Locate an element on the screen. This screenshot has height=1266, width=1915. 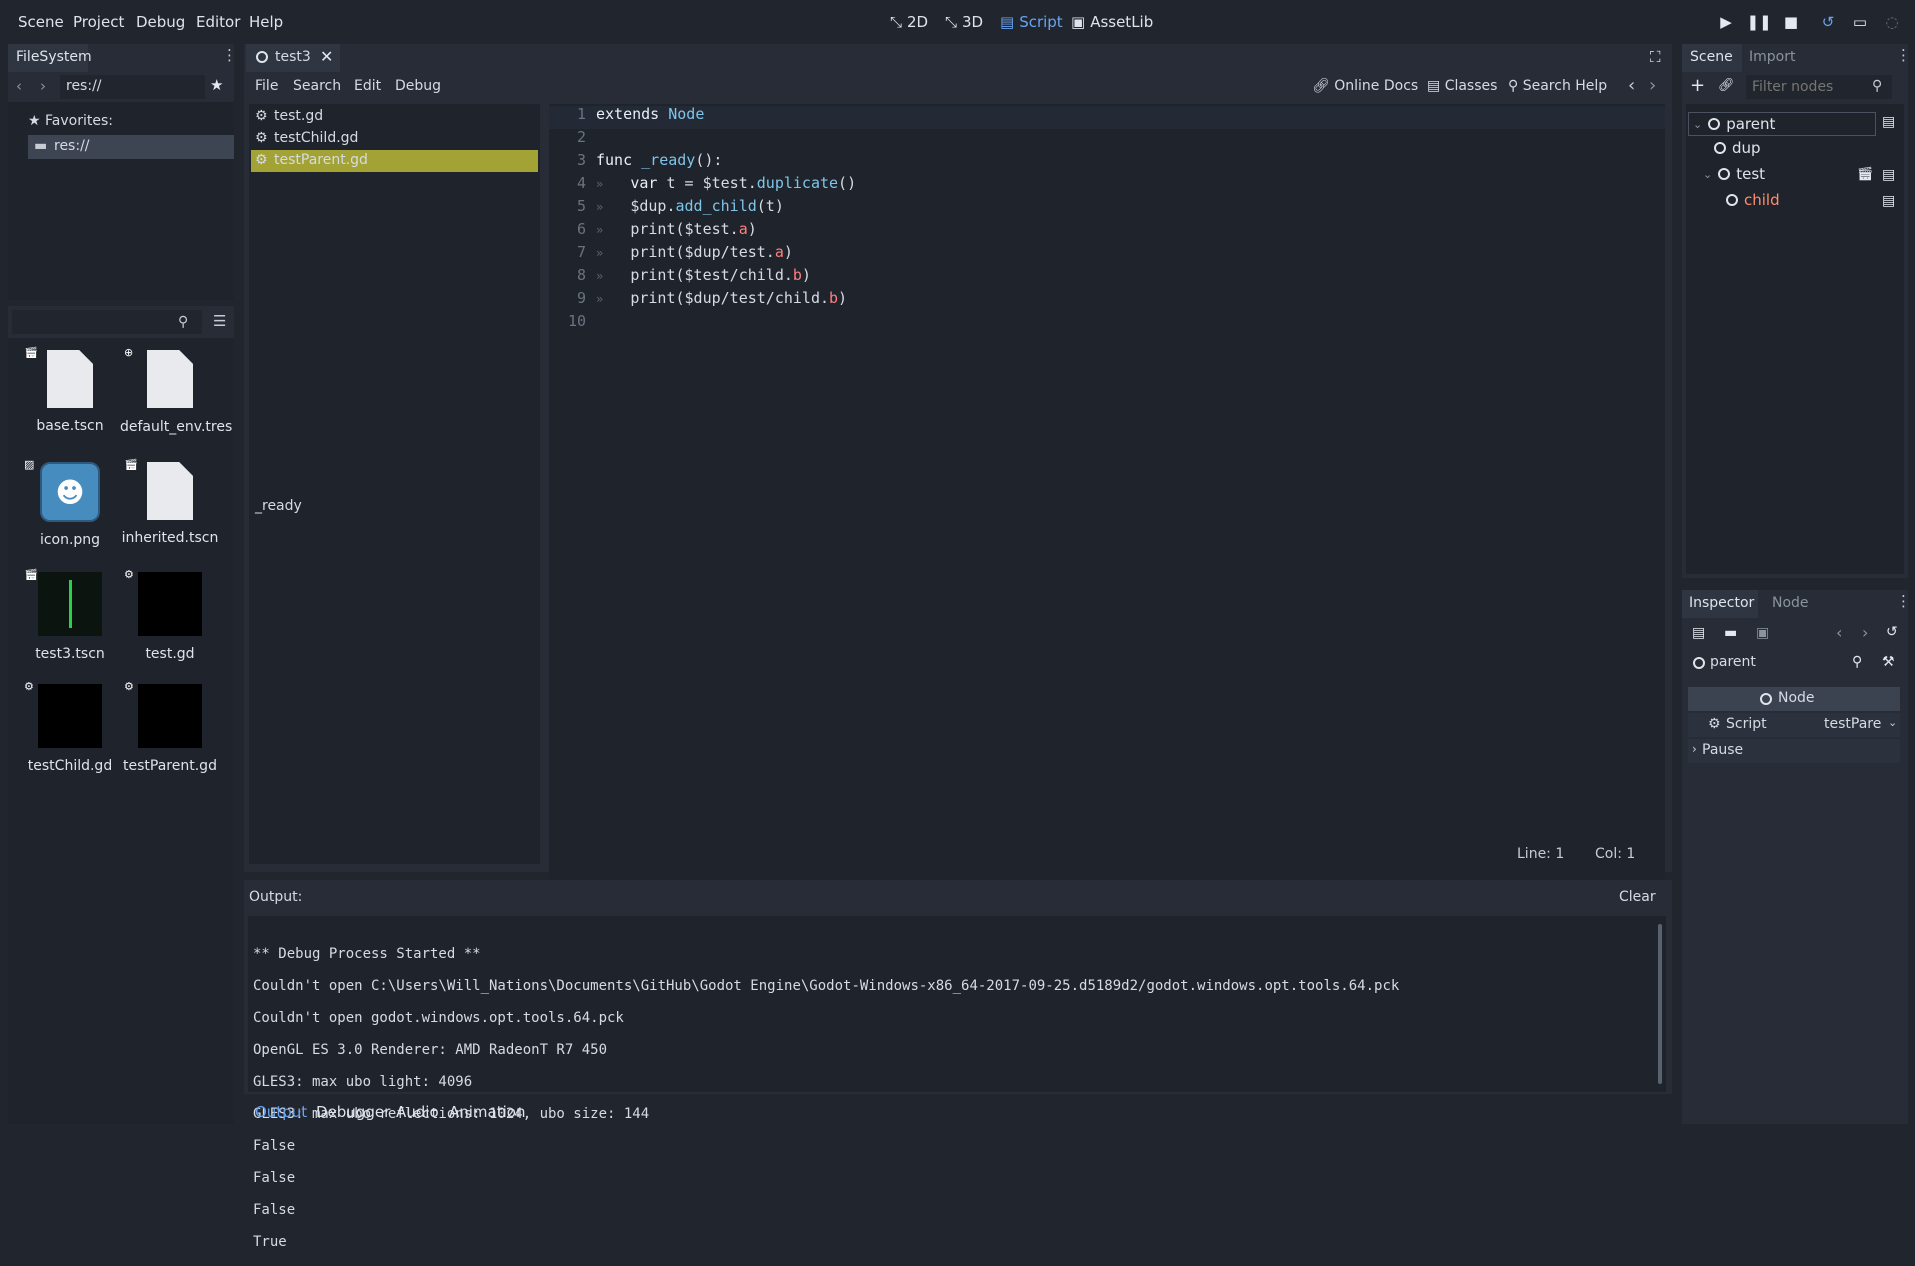
tree-node-test: ⌄ test is located at coordinates (1734, 174).